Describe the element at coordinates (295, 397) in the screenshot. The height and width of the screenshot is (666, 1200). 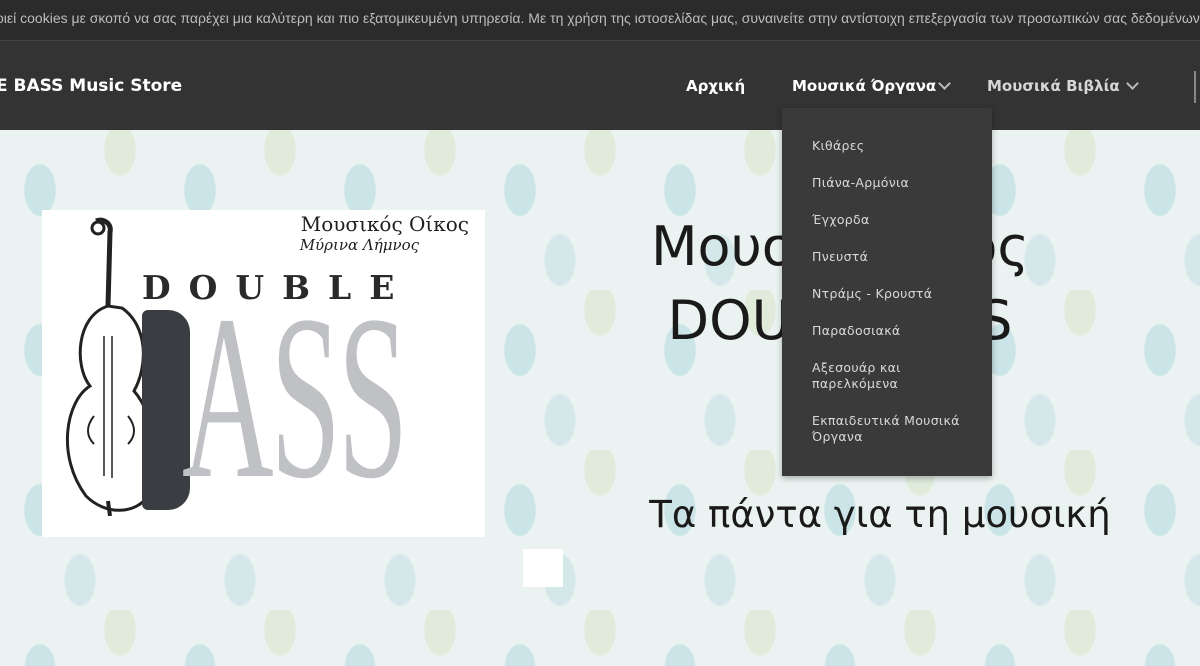
I see `logo-word-bass: ASS` at that location.